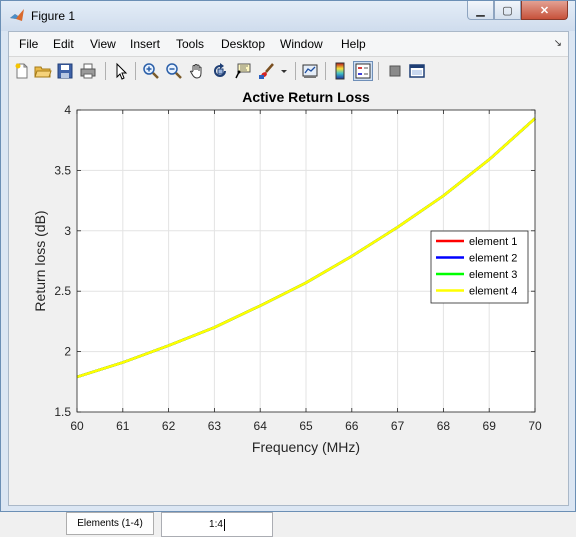 The width and height of the screenshot is (576, 537). I want to click on x-tick-label: 68, so click(444, 426).